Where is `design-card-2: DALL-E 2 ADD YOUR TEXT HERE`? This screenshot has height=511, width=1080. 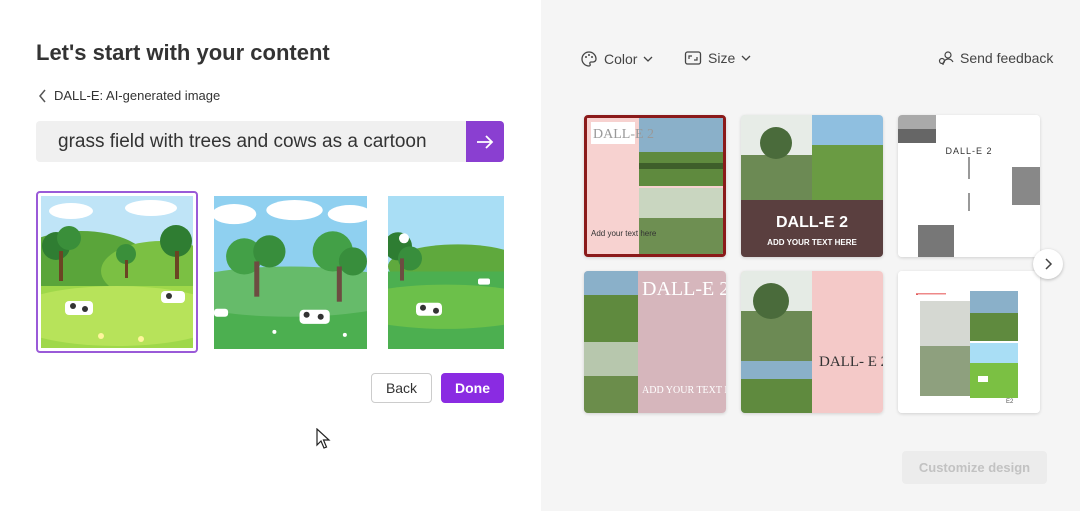 design-card-2: DALL-E 2 ADD YOUR TEXT HERE is located at coordinates (812, 186).